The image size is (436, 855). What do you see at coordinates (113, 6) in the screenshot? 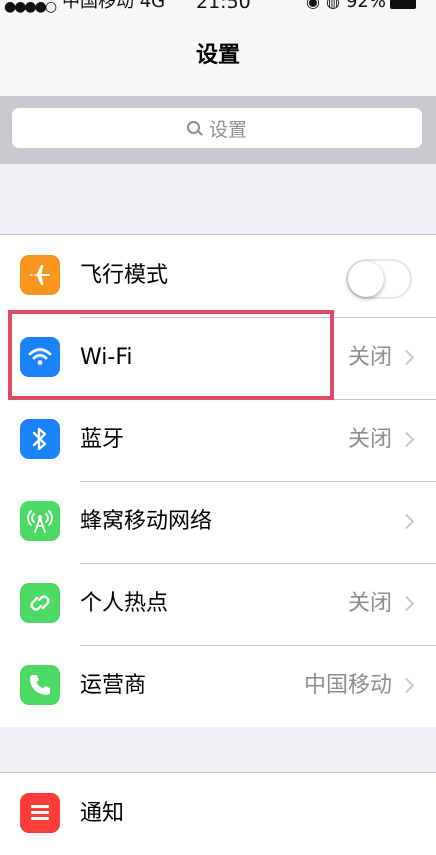
I see `status-carrier: 中国移动 4G` at bounding box center [113, 6].